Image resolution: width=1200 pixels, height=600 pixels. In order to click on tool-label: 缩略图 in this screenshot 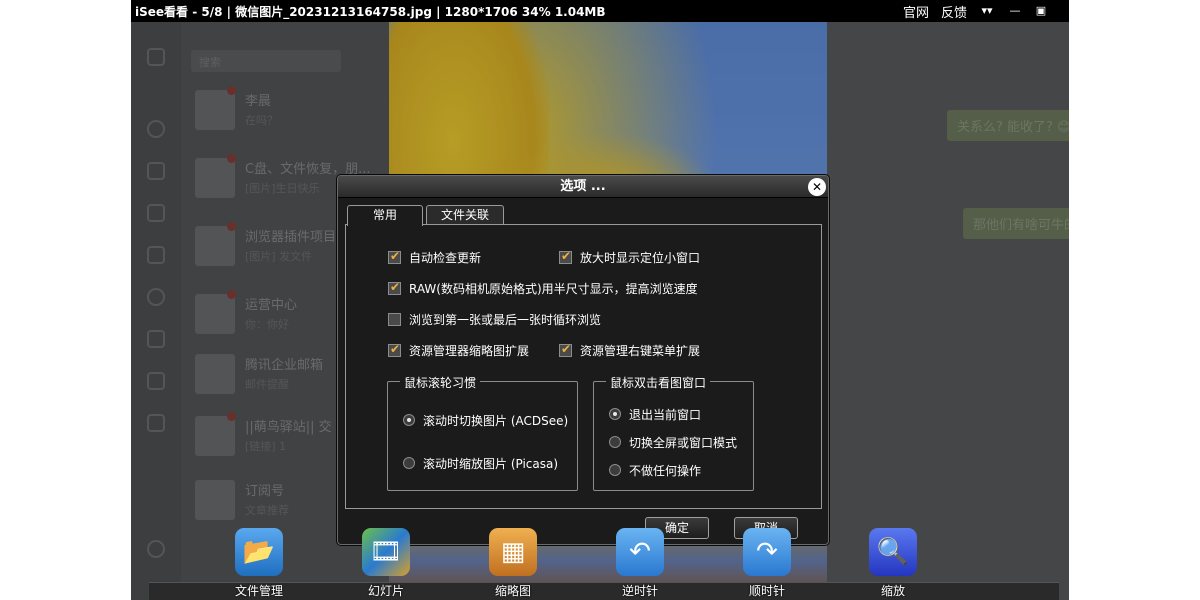, I will do `click(512, 591)`.